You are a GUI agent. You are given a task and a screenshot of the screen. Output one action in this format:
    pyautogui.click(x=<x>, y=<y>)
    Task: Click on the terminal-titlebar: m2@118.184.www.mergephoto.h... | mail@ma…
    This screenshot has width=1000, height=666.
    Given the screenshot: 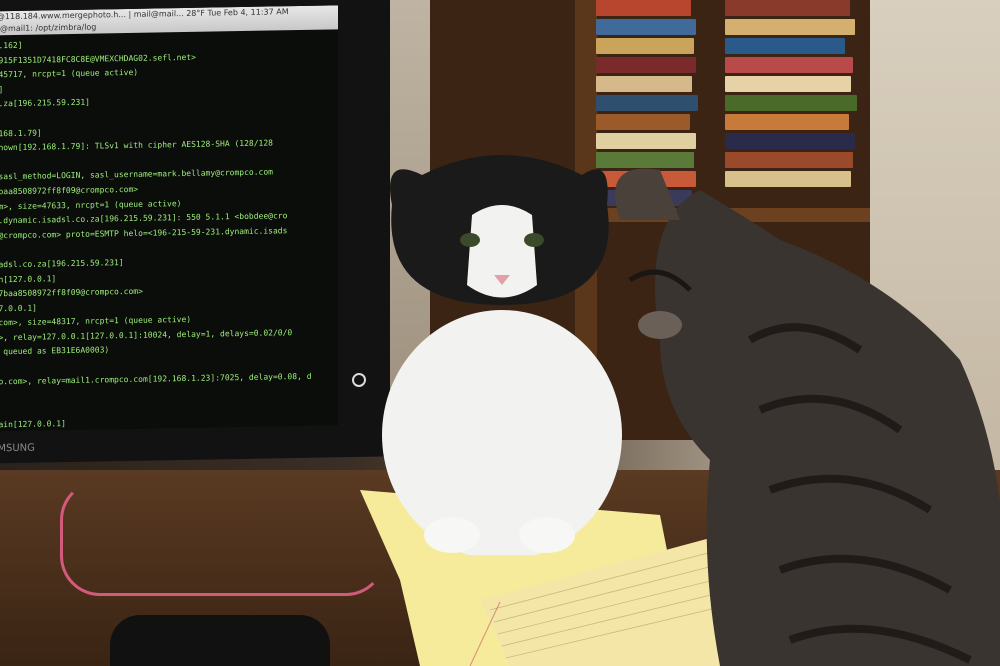 What is the action you would take?
    pyautogui.click(x=169, y=20)
    